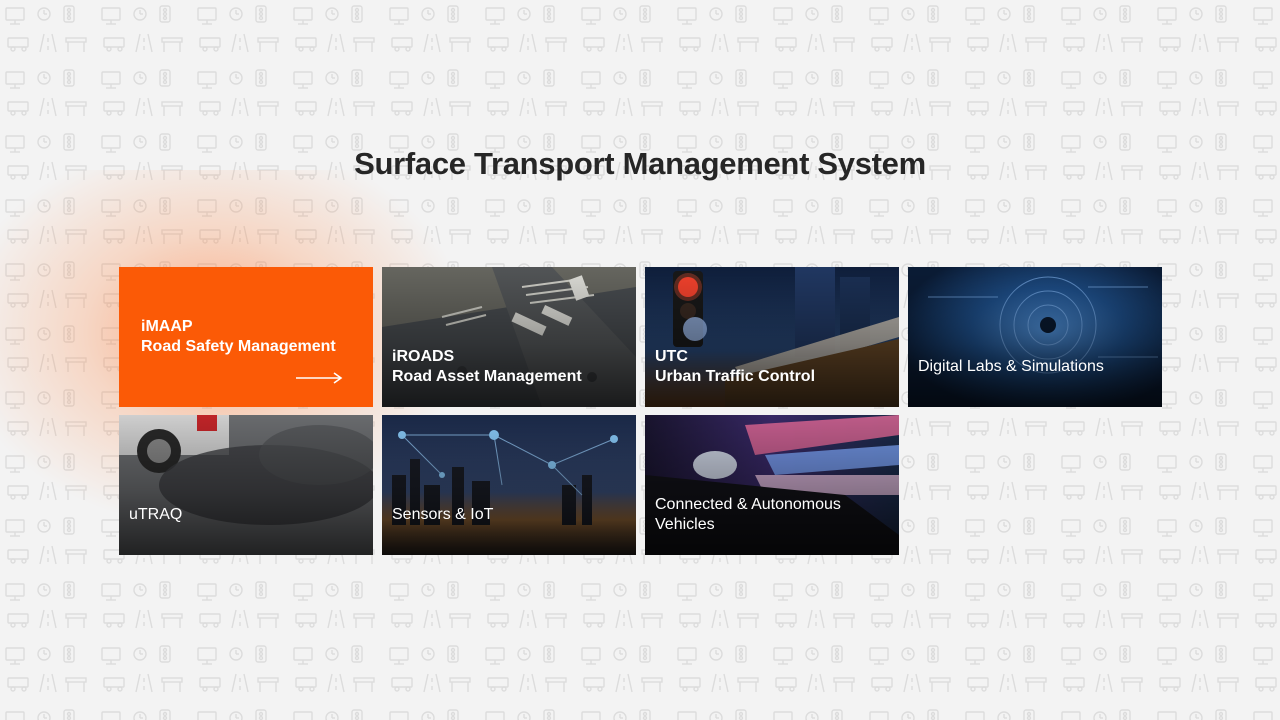 The height and width of the screenshot is (720, 1280). I want to click on tile-subtitle: Vehicles, so click(685, 524).